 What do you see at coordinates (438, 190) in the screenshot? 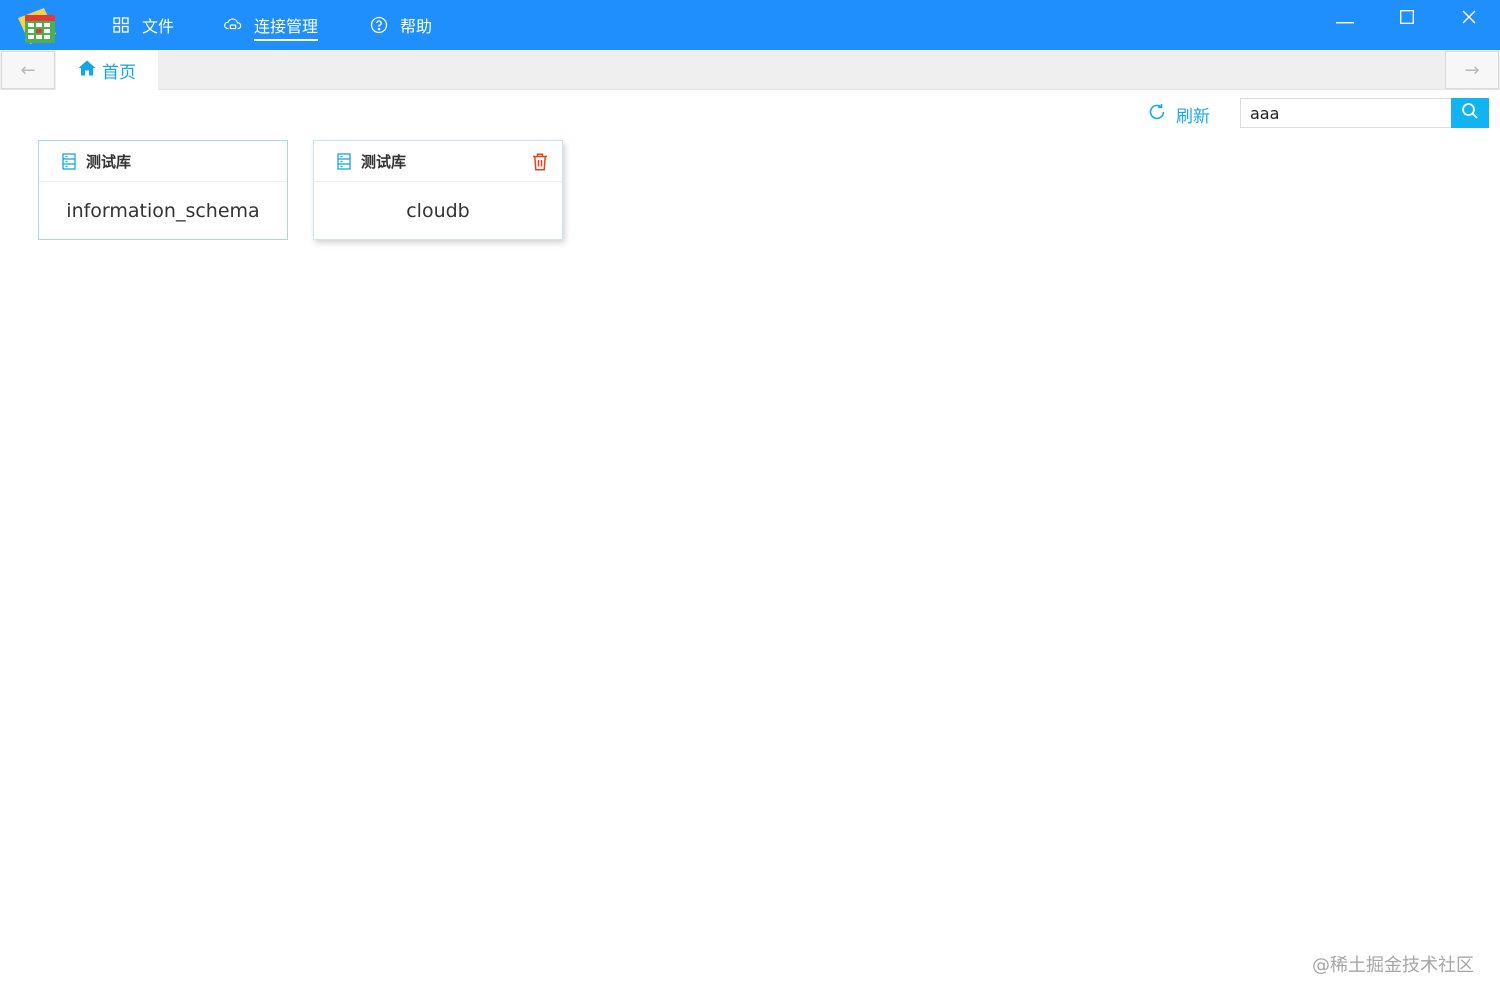
I see `database-card: 测试库 cloudb` at bounding box center [438, 190].